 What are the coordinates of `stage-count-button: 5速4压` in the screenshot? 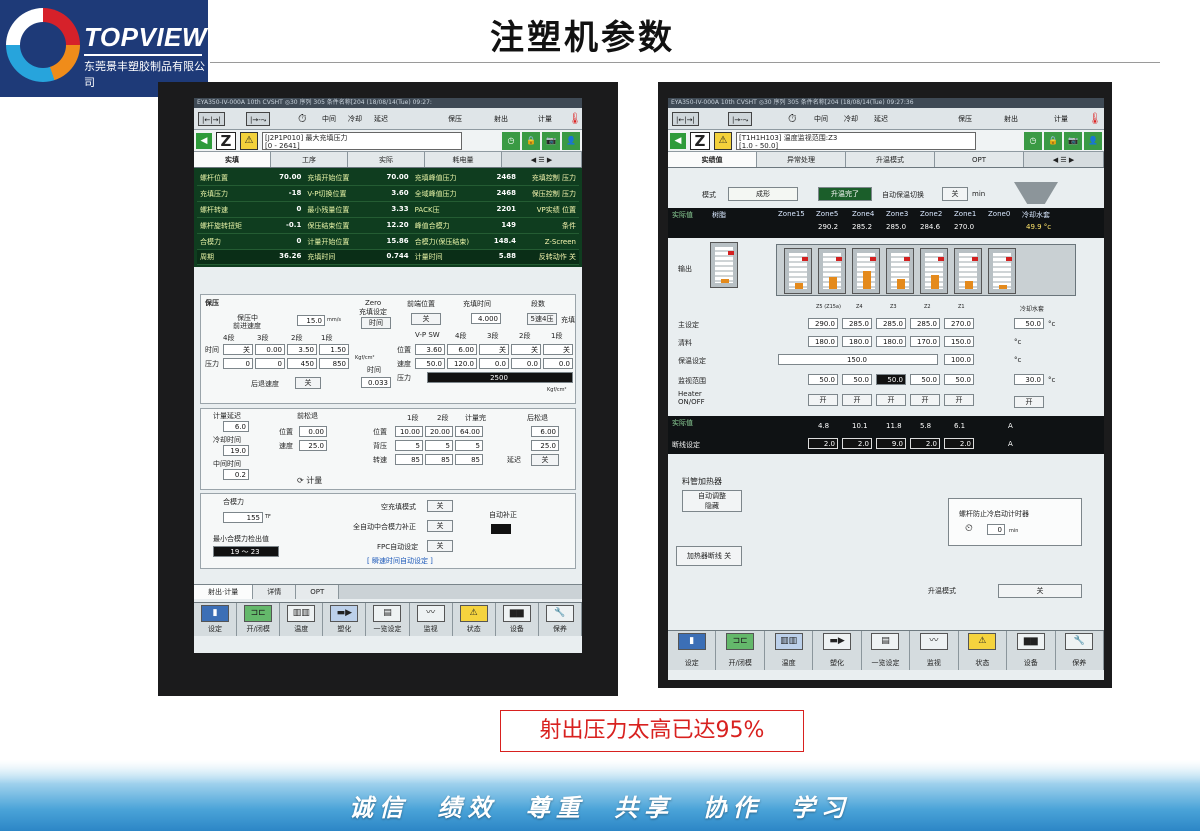 It's located at (542, 319).